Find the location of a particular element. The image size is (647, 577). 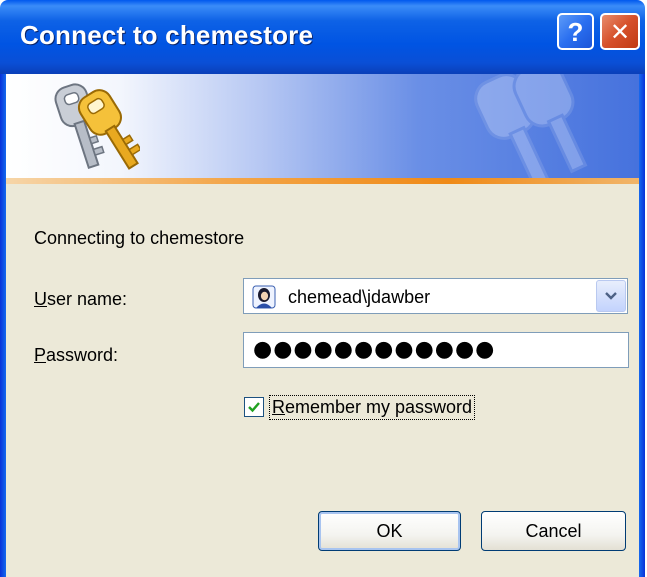

close-button: ✕ is located at coordinates (620, 31).